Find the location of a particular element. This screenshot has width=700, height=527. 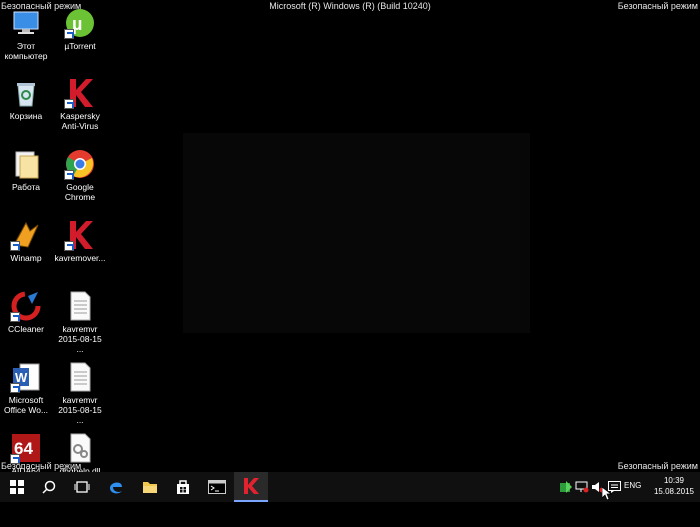

language-indicator: ENG is located at coordinates (632, 485).